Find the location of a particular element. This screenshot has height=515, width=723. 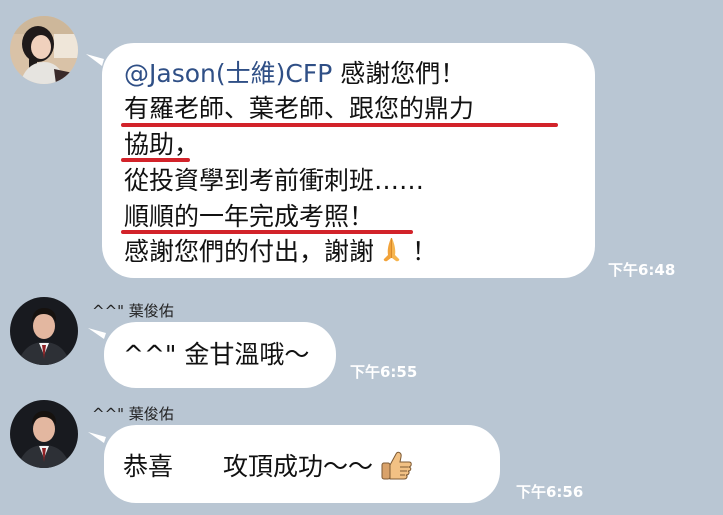

avatar-photo is located at coordinates (44, 434).